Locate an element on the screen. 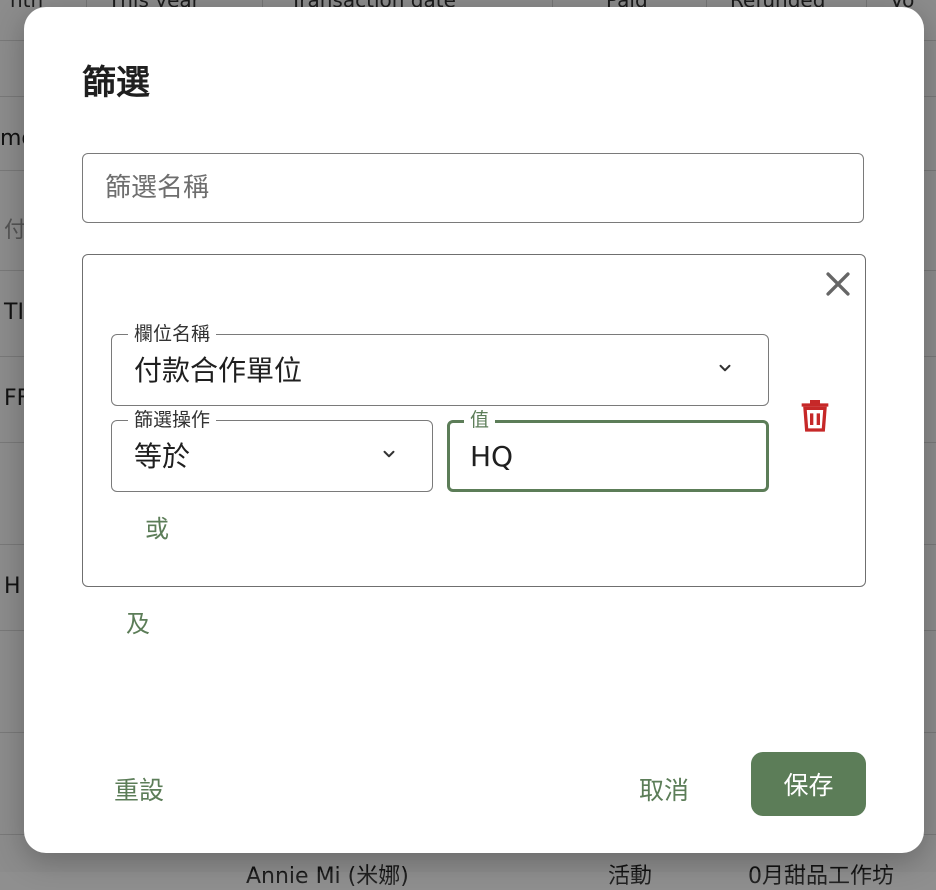  cancel-button: 取消 is located at coordinates (664, 789).